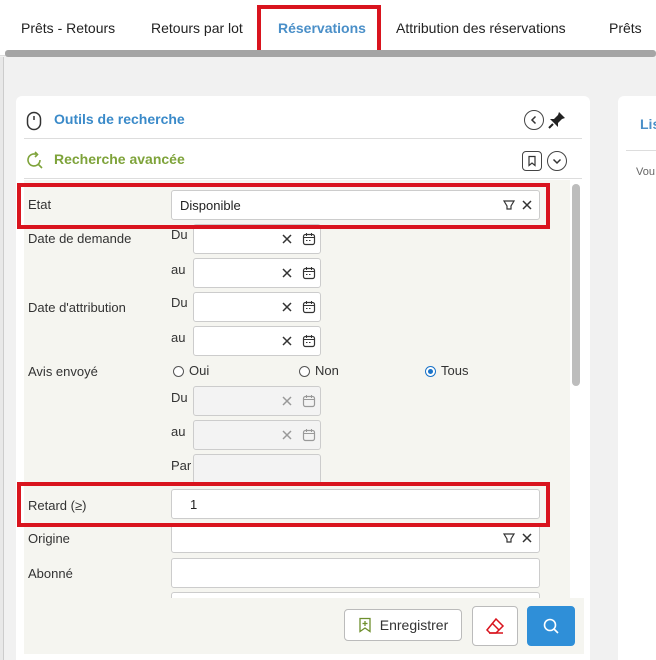  I want to click on chevron-down-icon, so click(557, 161).